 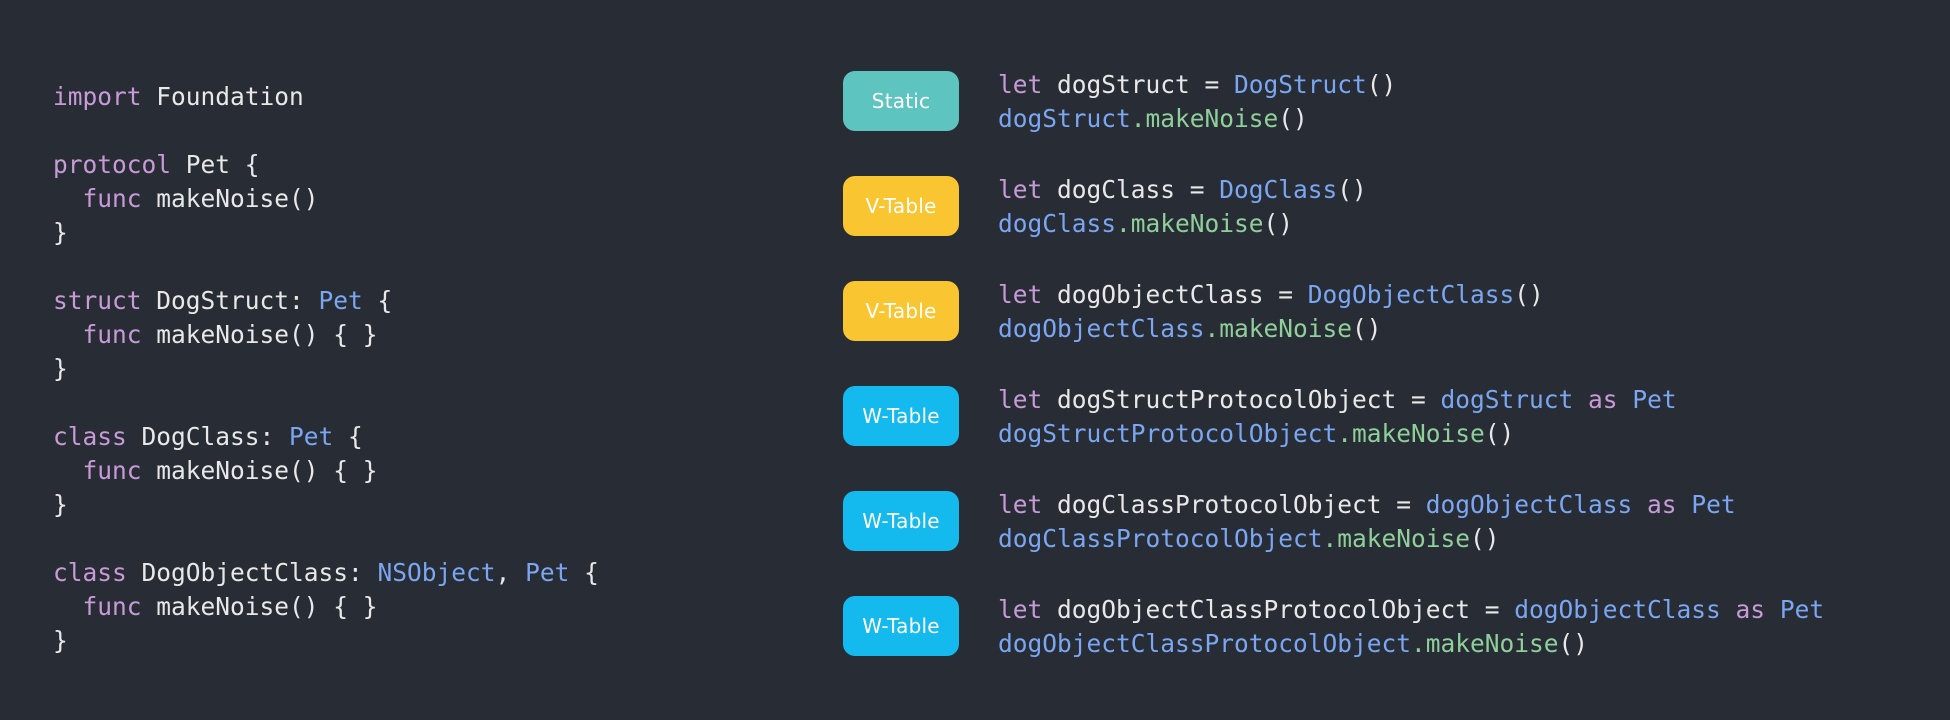 I want to click on code-line: let dogClass = DogClass(), so click(x=1182, y=190).